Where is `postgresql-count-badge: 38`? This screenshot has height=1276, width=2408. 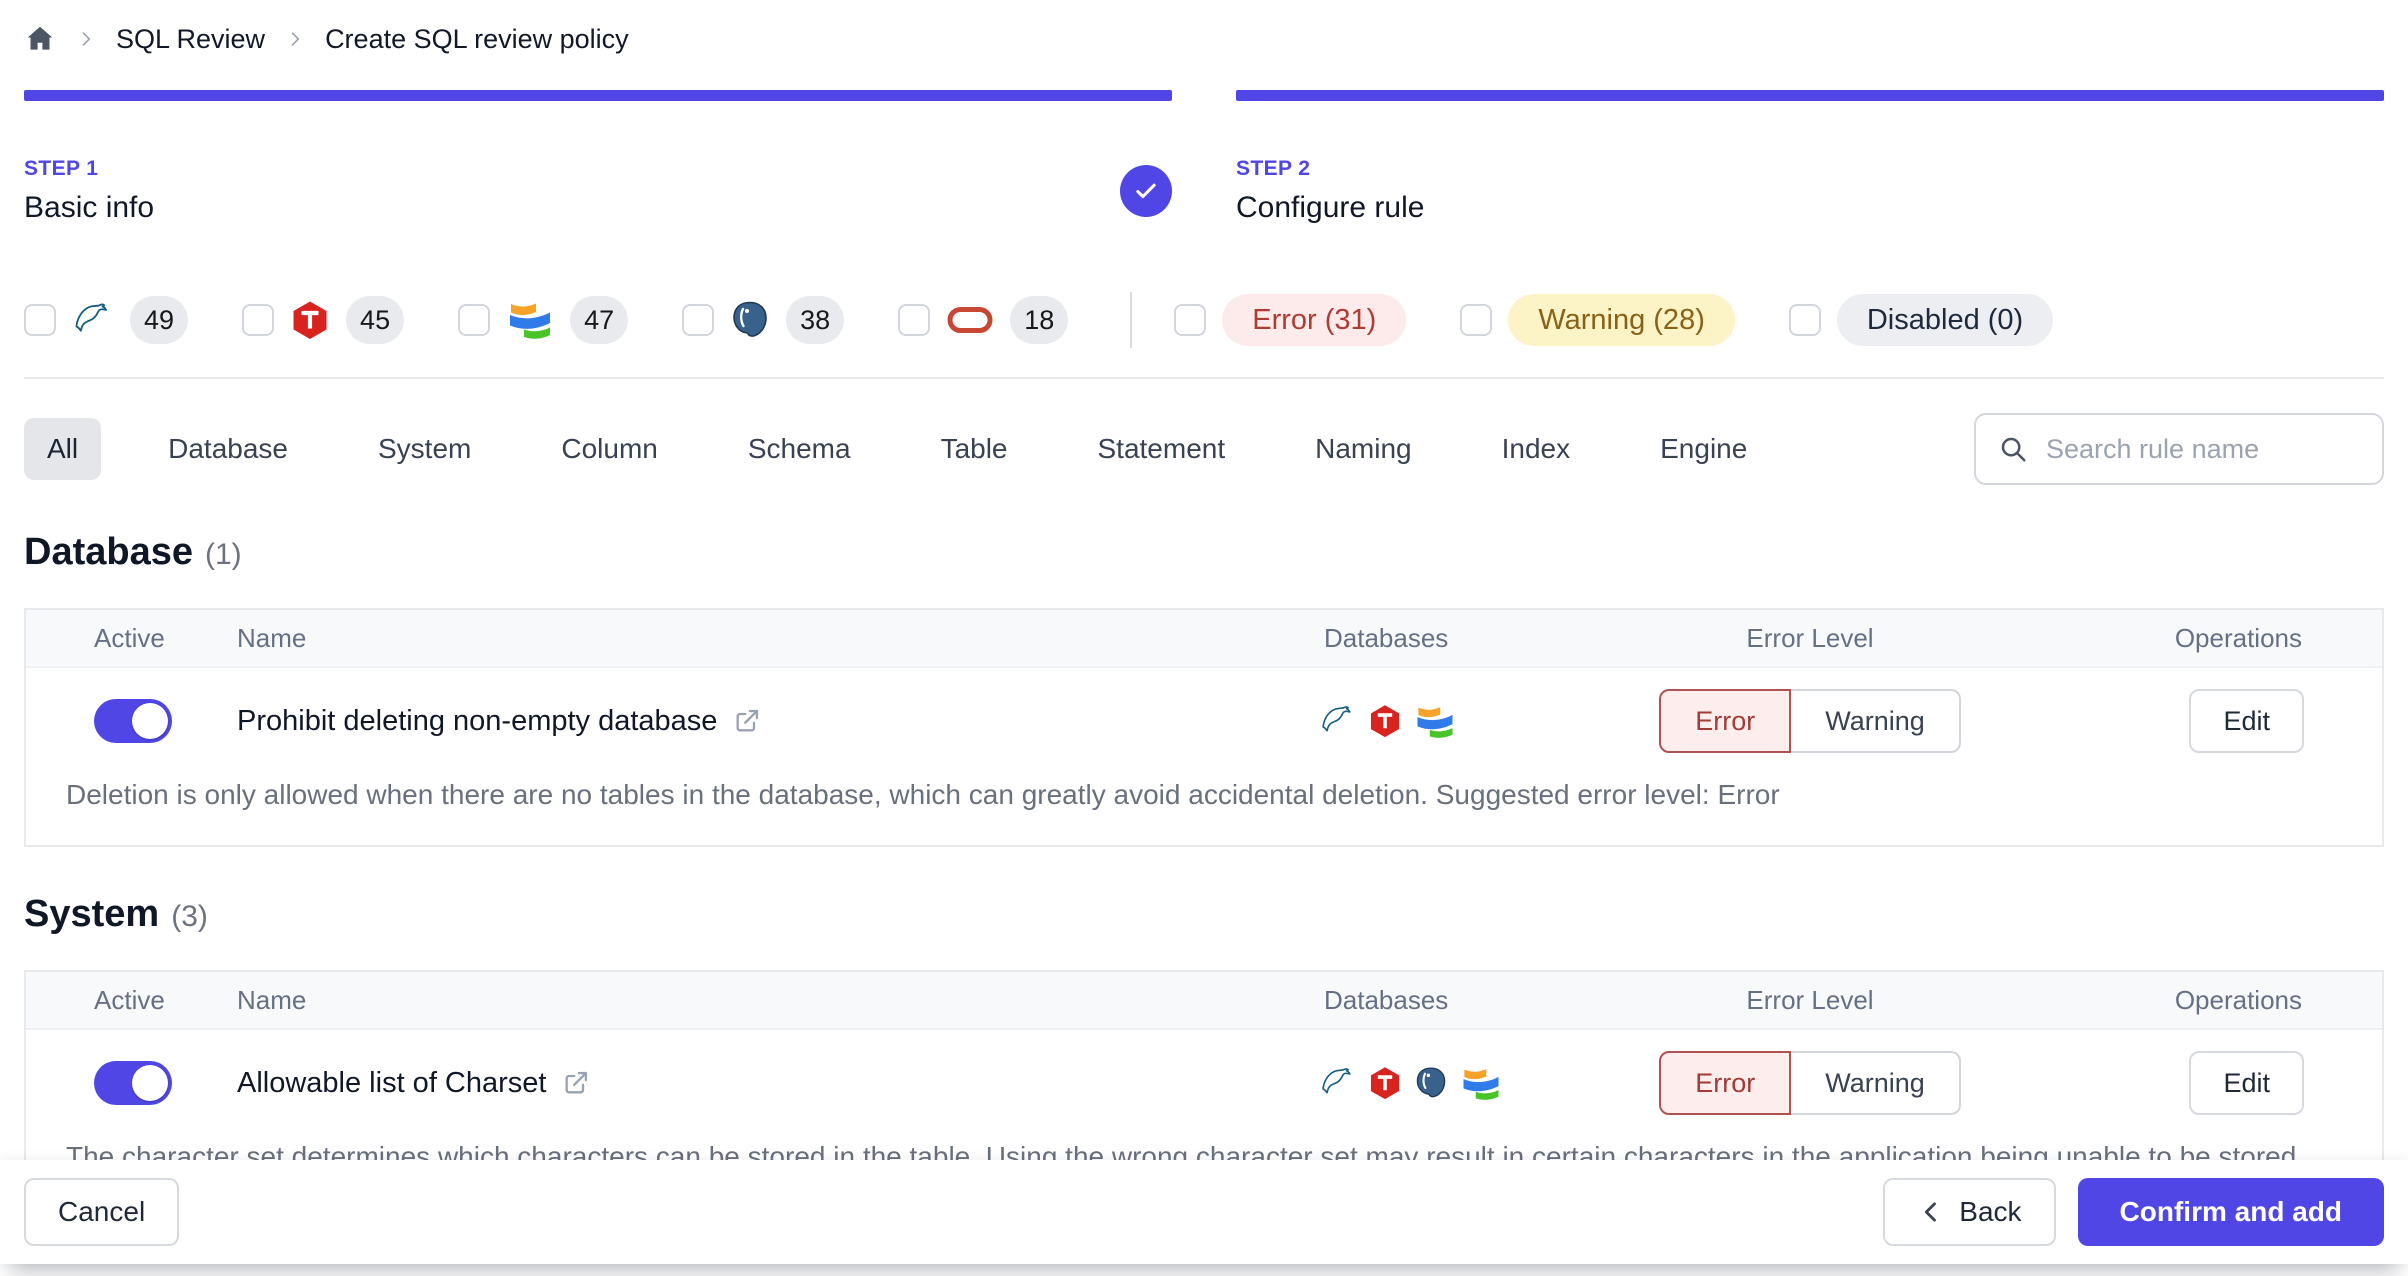
postgresql-count-badge: 38 is located at coordinates (815, 320).